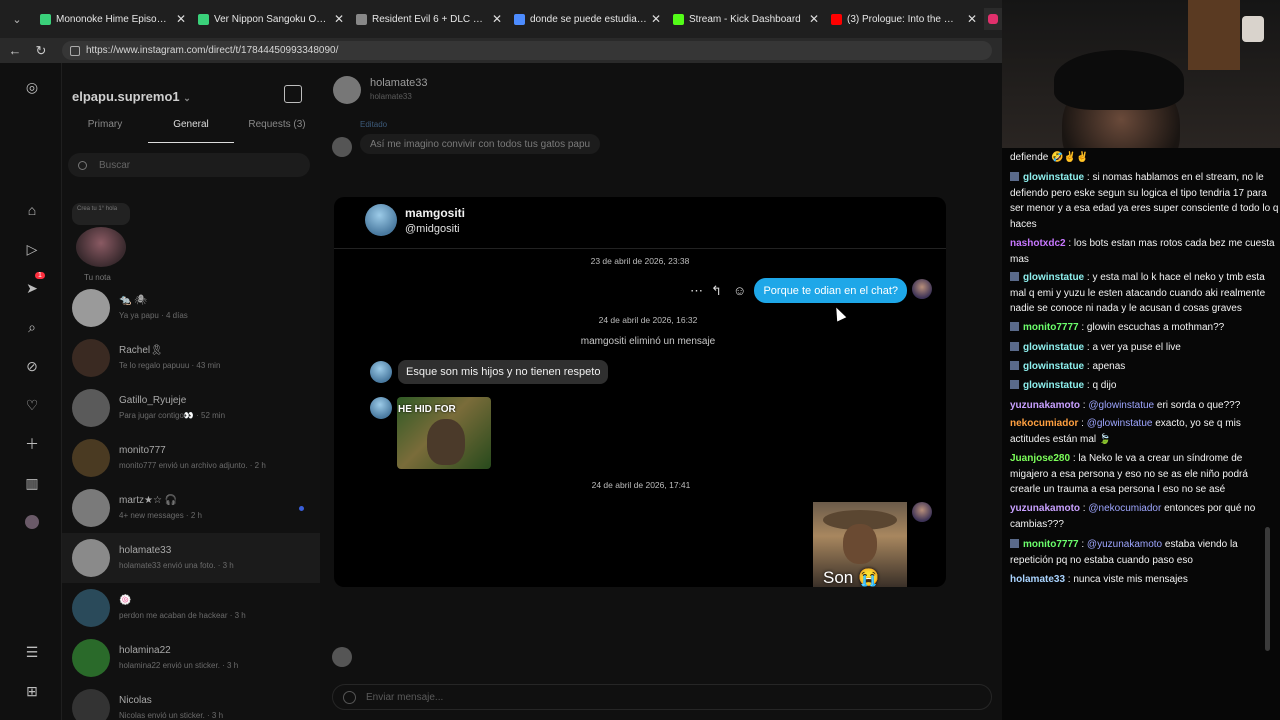  What do you see at coordinates (32, 366) in the screenshot?
I see `explore-icon: ⊘` at bounding box center [32, 366].